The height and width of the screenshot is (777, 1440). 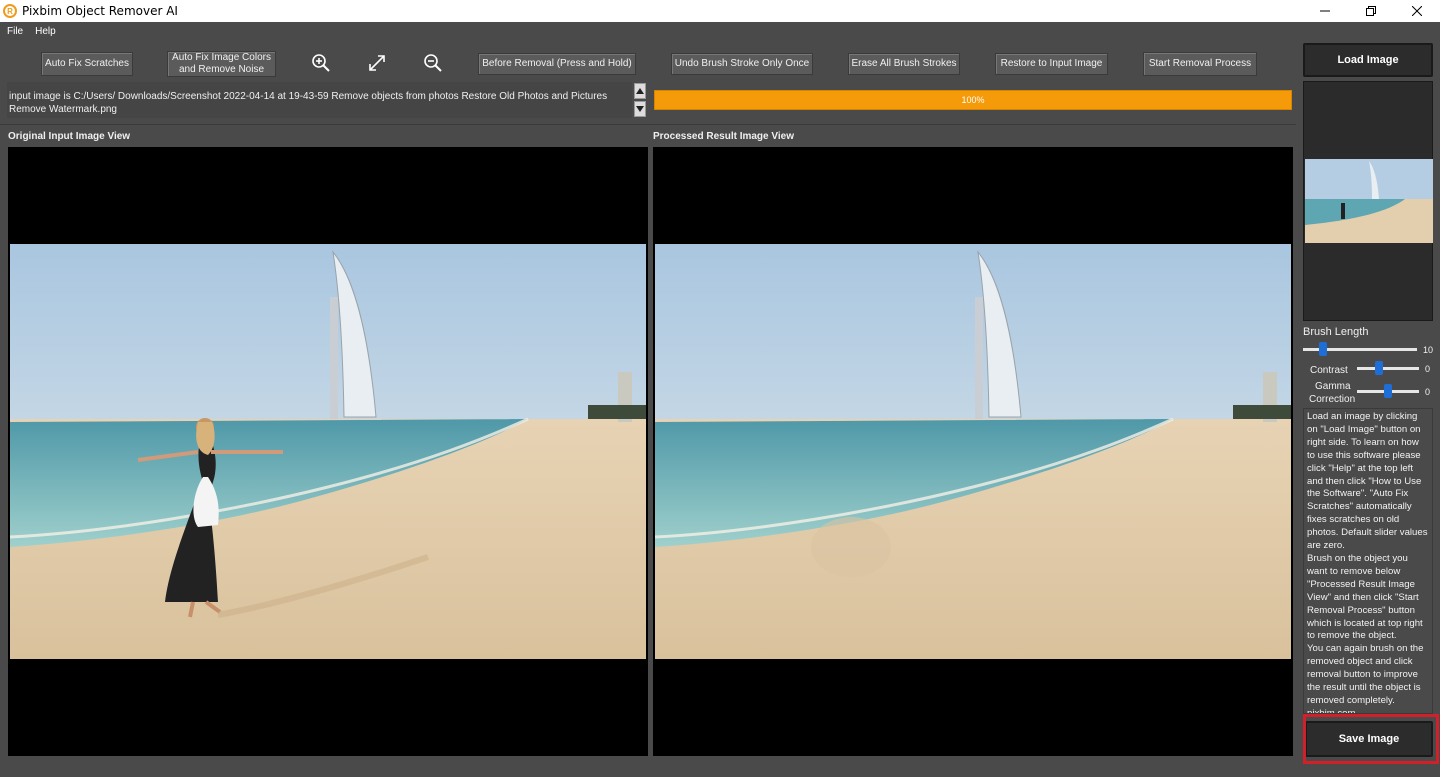 I want to click on processed-view-label: Processed Result Image View, so click(x=723, y=136).